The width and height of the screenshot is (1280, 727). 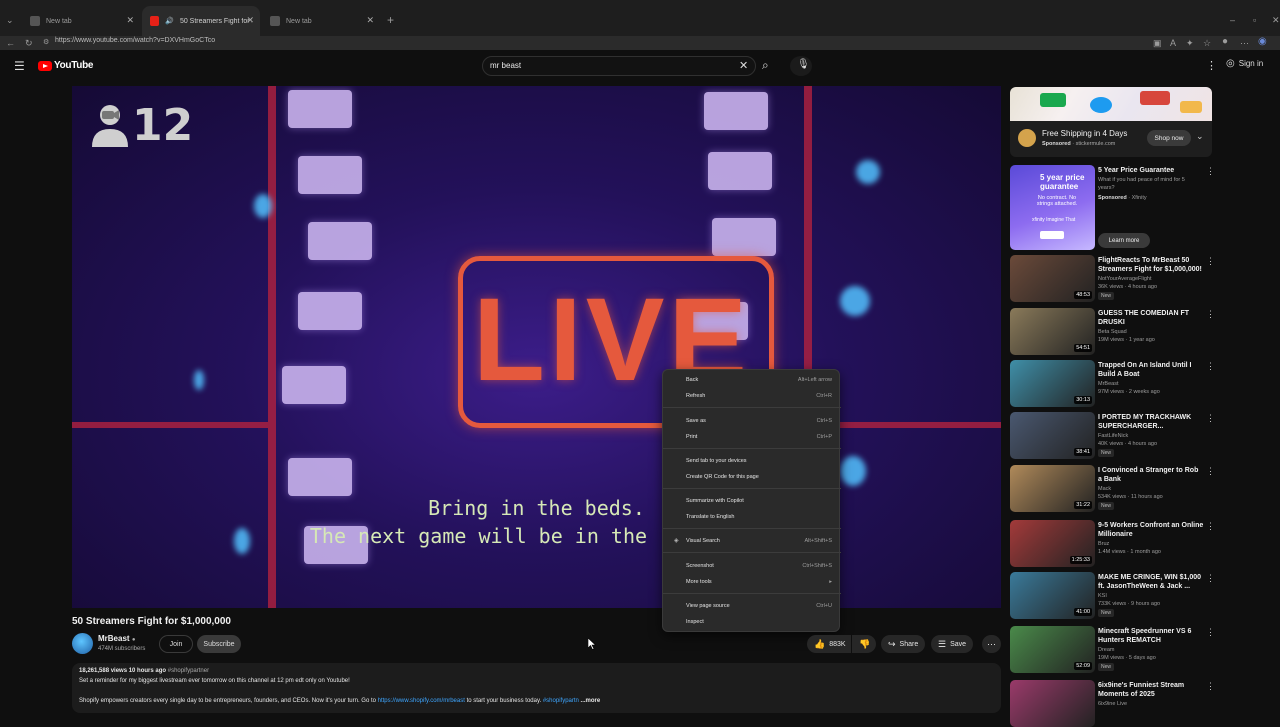 What do you see at coordinates (1052, 488) in the screenshot?
I see `video-thumbnail: 31:22` at bounding box center [1052, 488].